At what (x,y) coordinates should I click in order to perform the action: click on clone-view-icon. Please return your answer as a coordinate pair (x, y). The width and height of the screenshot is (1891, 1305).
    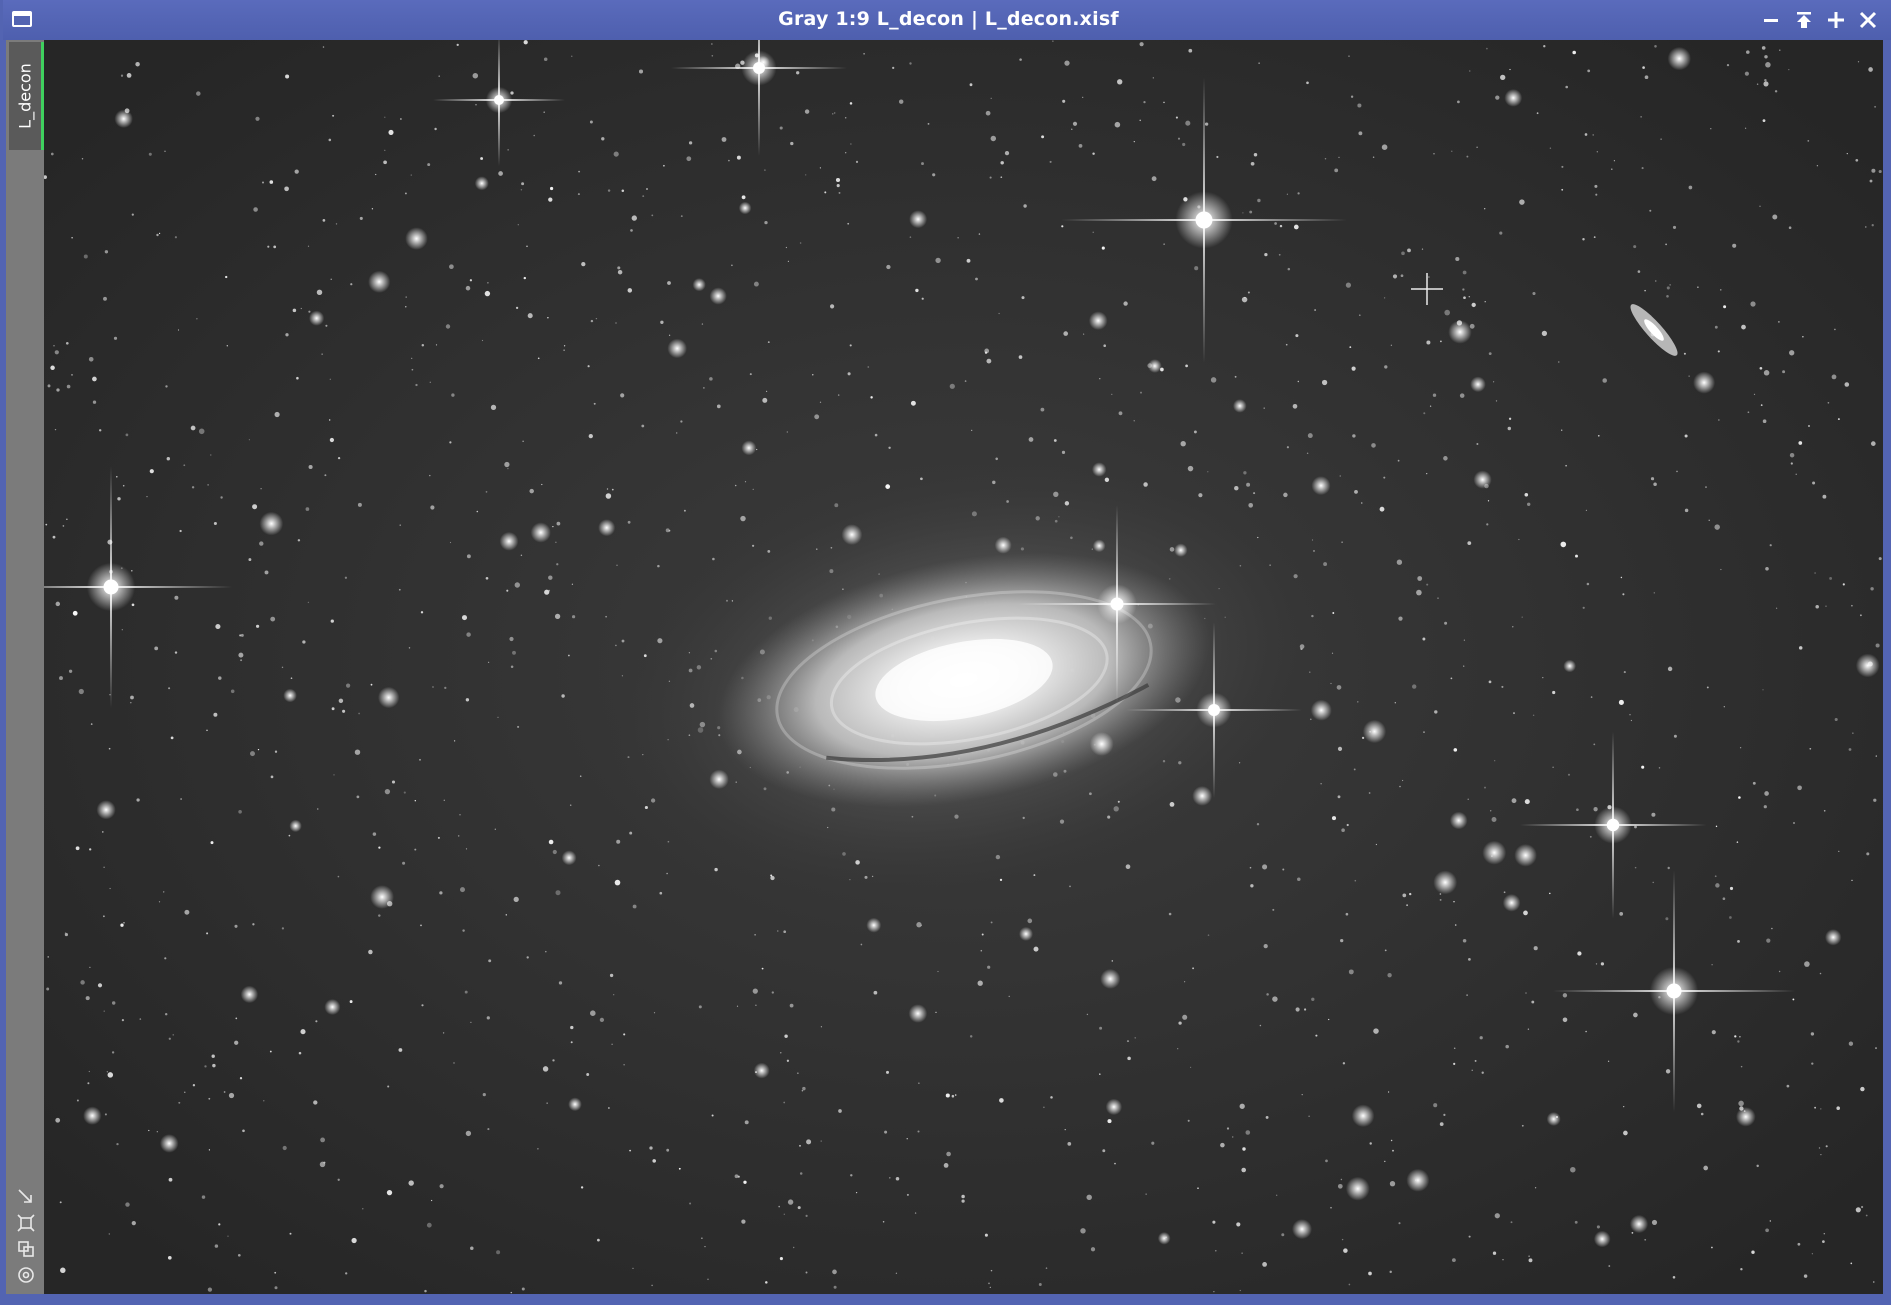
    Looking at the image, I should click on (26, 1249).